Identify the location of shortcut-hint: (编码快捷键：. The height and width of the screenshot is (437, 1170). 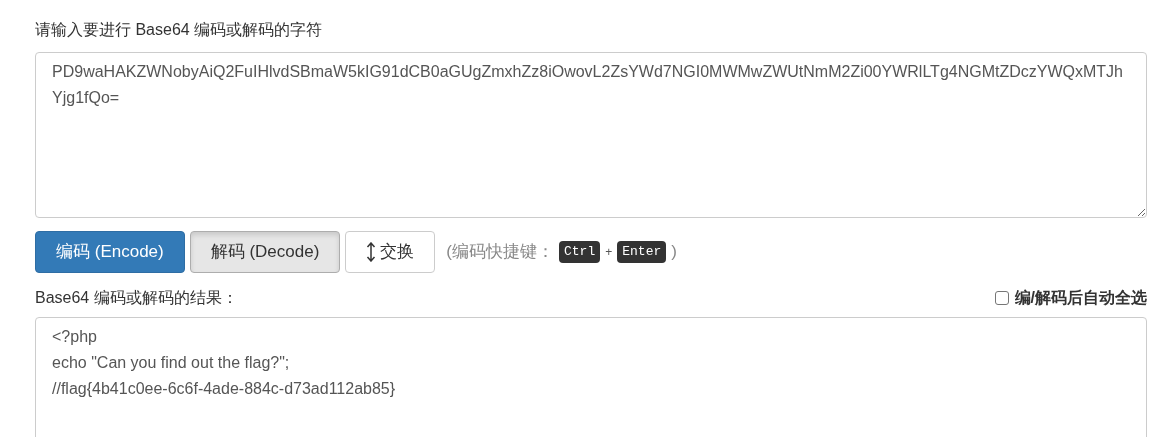
(500, 252).